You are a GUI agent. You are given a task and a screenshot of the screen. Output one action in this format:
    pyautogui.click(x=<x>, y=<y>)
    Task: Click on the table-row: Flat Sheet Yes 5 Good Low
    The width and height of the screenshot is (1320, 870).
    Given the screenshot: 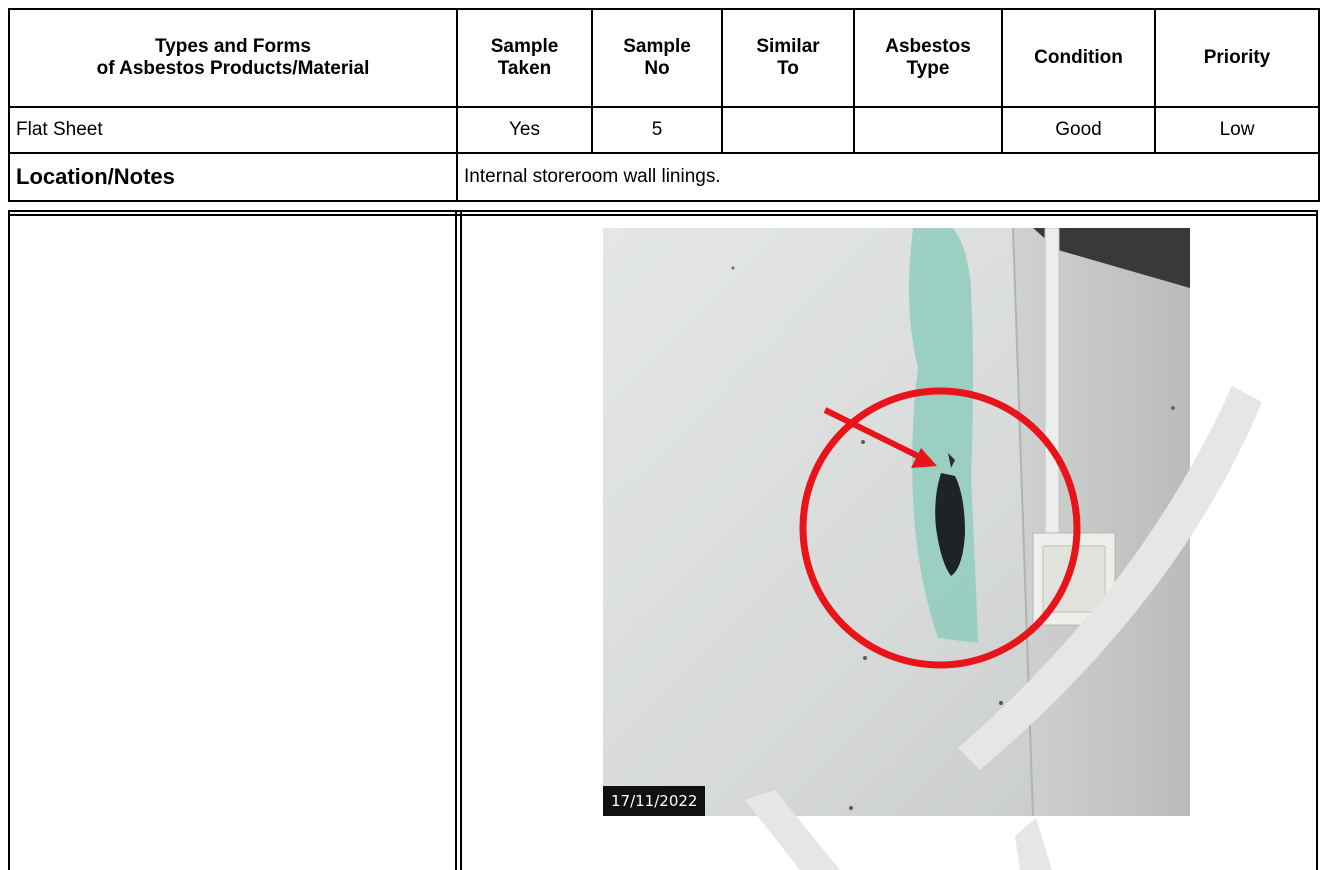 What is the action you would take?
    pyautogui.click(x=664, y=130)
    